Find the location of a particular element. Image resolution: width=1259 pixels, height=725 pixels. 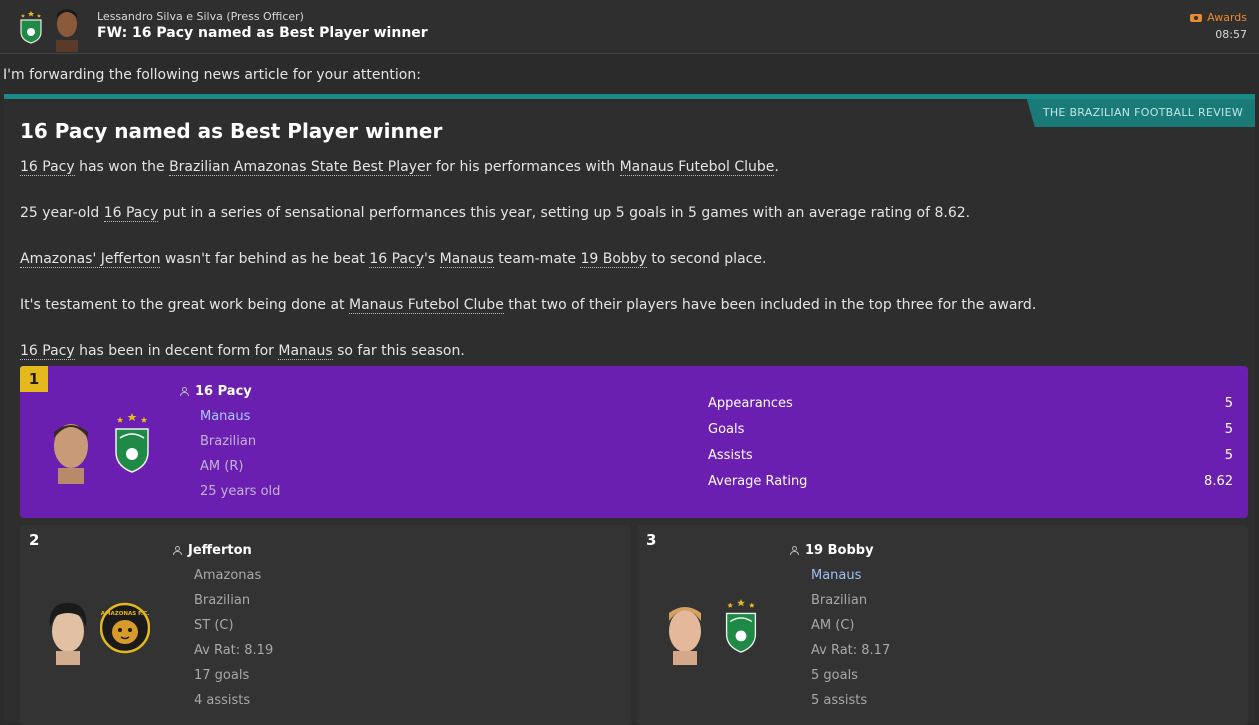

player-face-pacy is located at coordinates (71, 450).